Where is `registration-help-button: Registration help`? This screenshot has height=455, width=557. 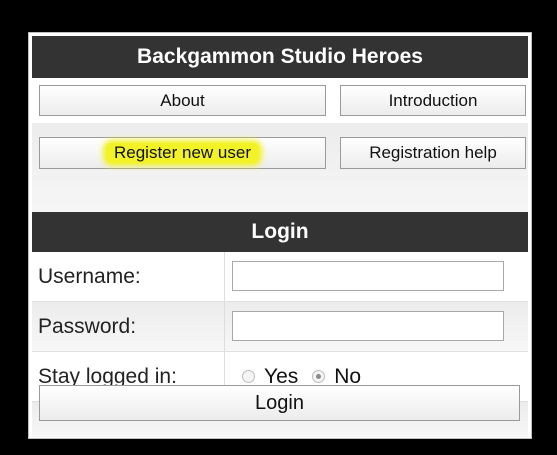
registration-help-button: Registration help is located at coordinates (433, 153).